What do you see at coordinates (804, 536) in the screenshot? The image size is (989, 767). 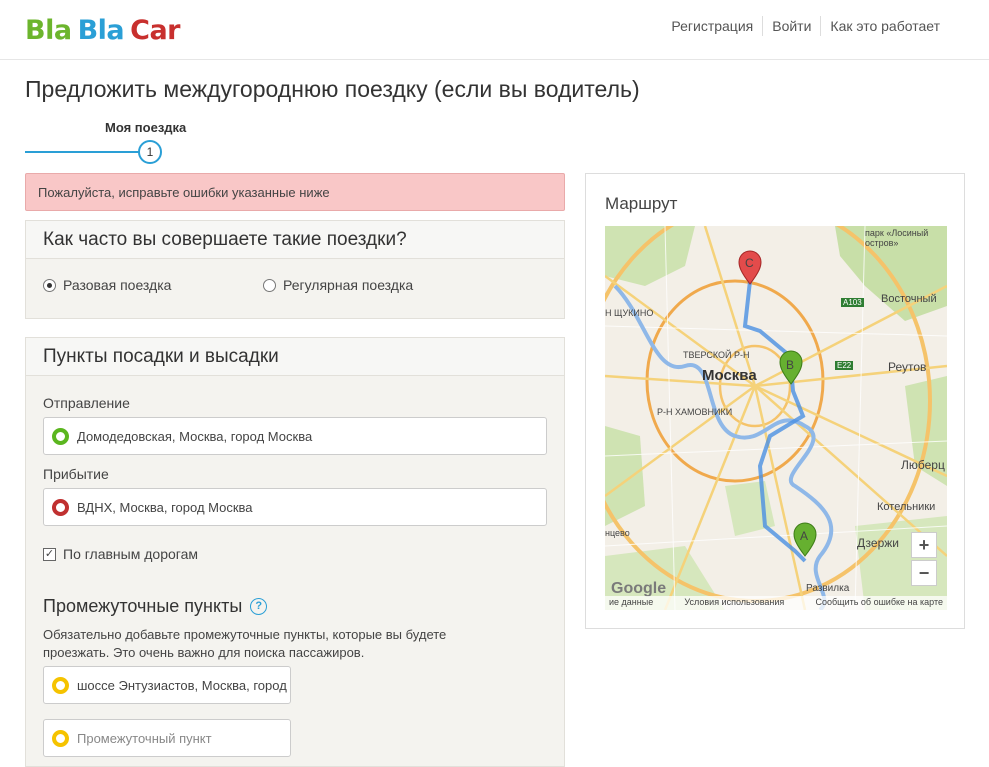 I see `marker-a-label: A` at bounding box center [804, 536].